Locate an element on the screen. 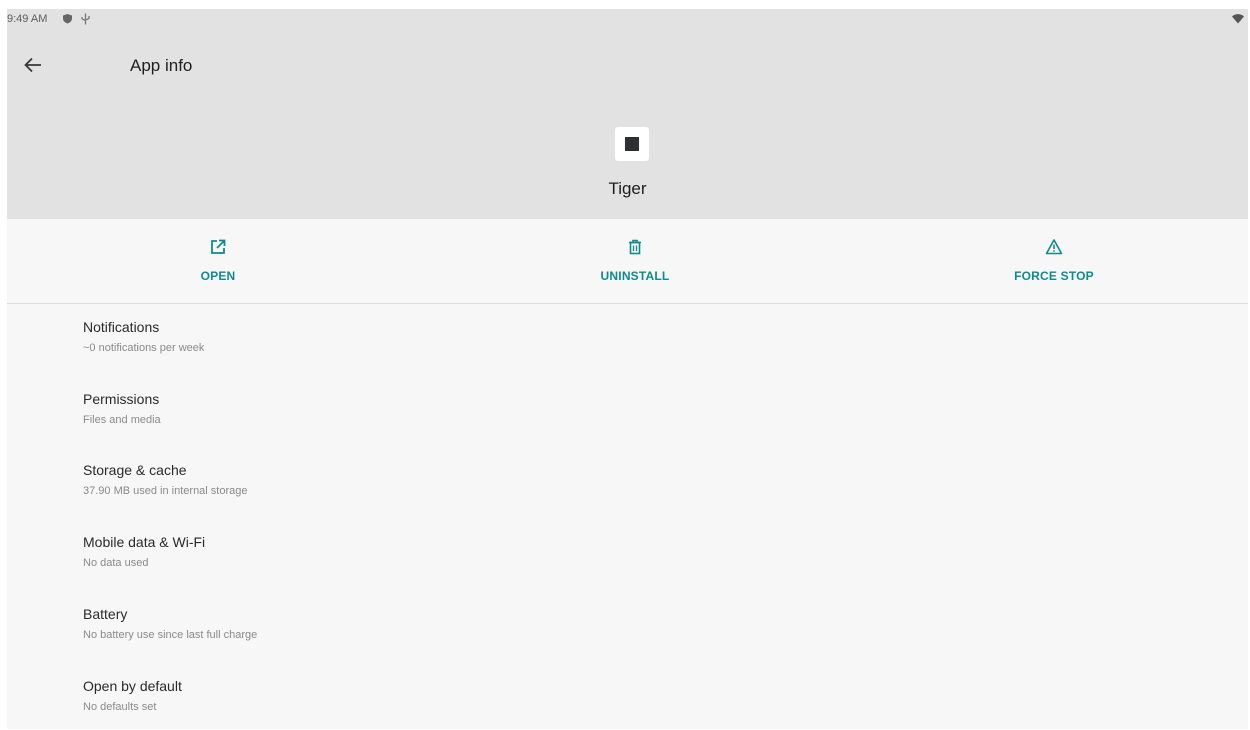  permissions-item: Permissions Files and media is located at coordinates (627, 409).